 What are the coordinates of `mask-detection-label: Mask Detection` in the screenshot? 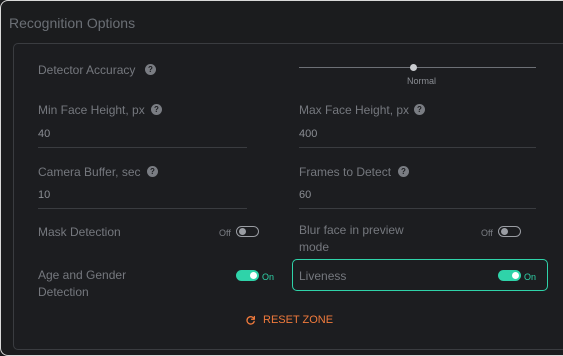 It's located at (79, 232).